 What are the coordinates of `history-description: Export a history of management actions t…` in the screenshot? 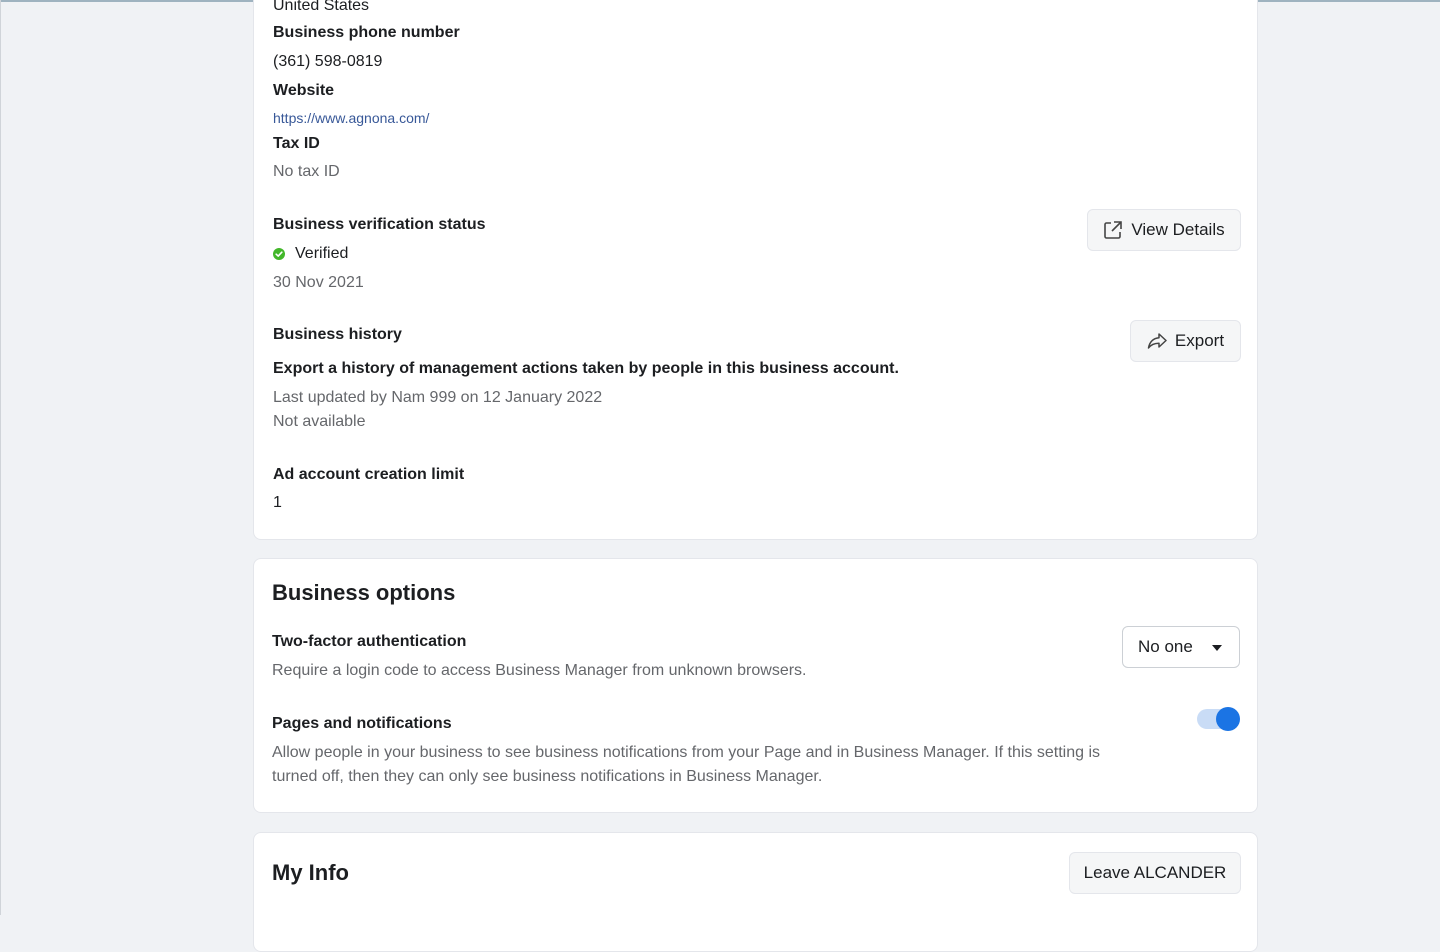 It's located at (586, 368).